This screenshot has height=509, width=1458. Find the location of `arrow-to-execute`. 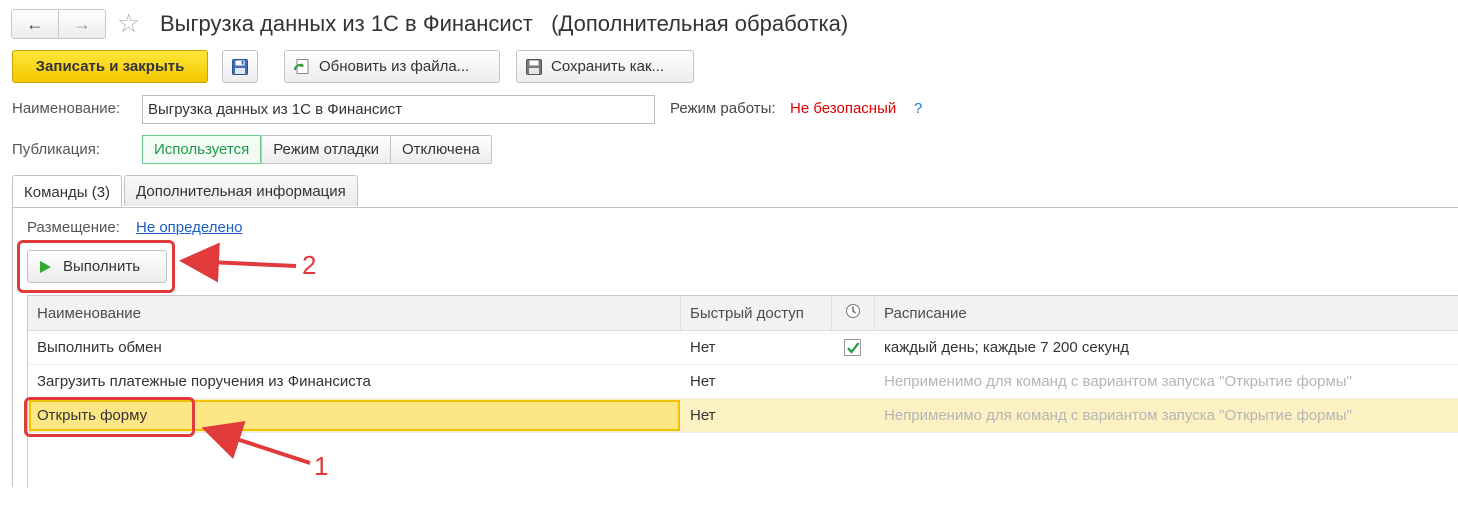

arrow-to-execute is located at coordinates (238, 262).